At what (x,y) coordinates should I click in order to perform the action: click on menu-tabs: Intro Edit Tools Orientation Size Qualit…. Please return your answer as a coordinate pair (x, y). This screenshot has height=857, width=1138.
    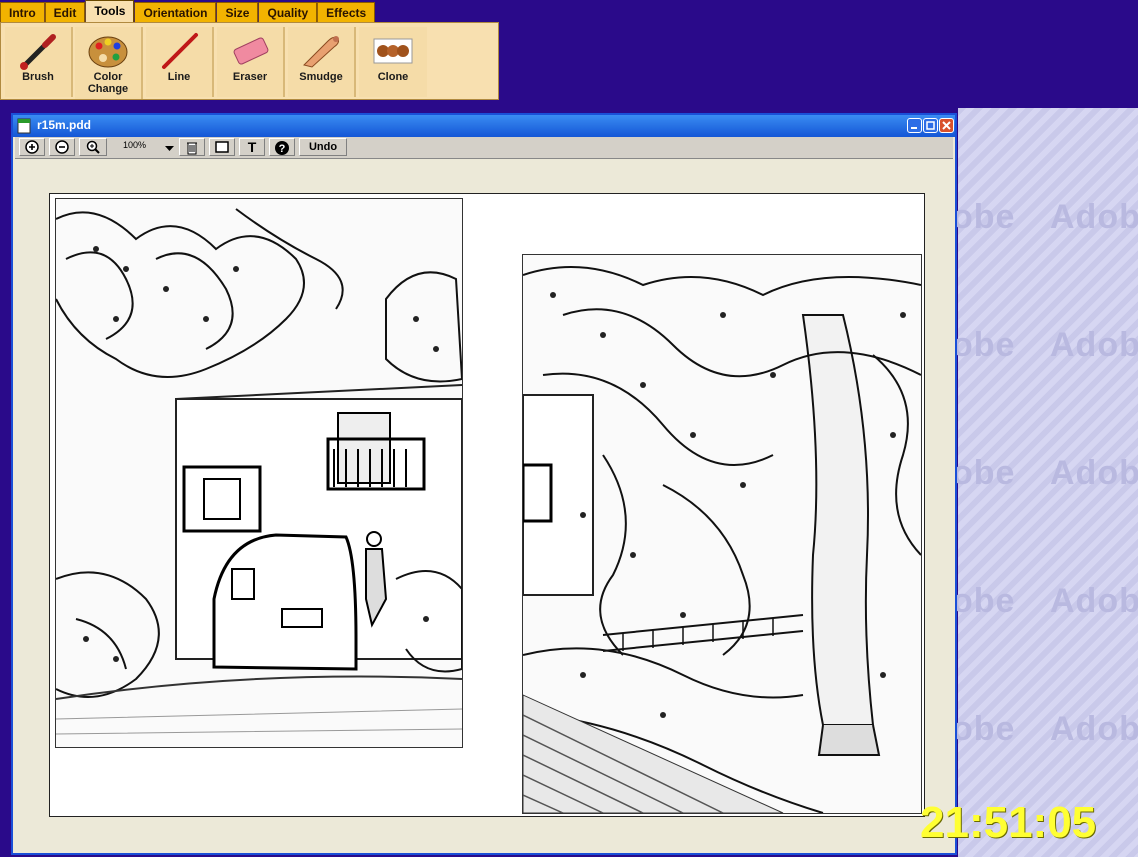
    Looking at the image, I should click on (188, 11).